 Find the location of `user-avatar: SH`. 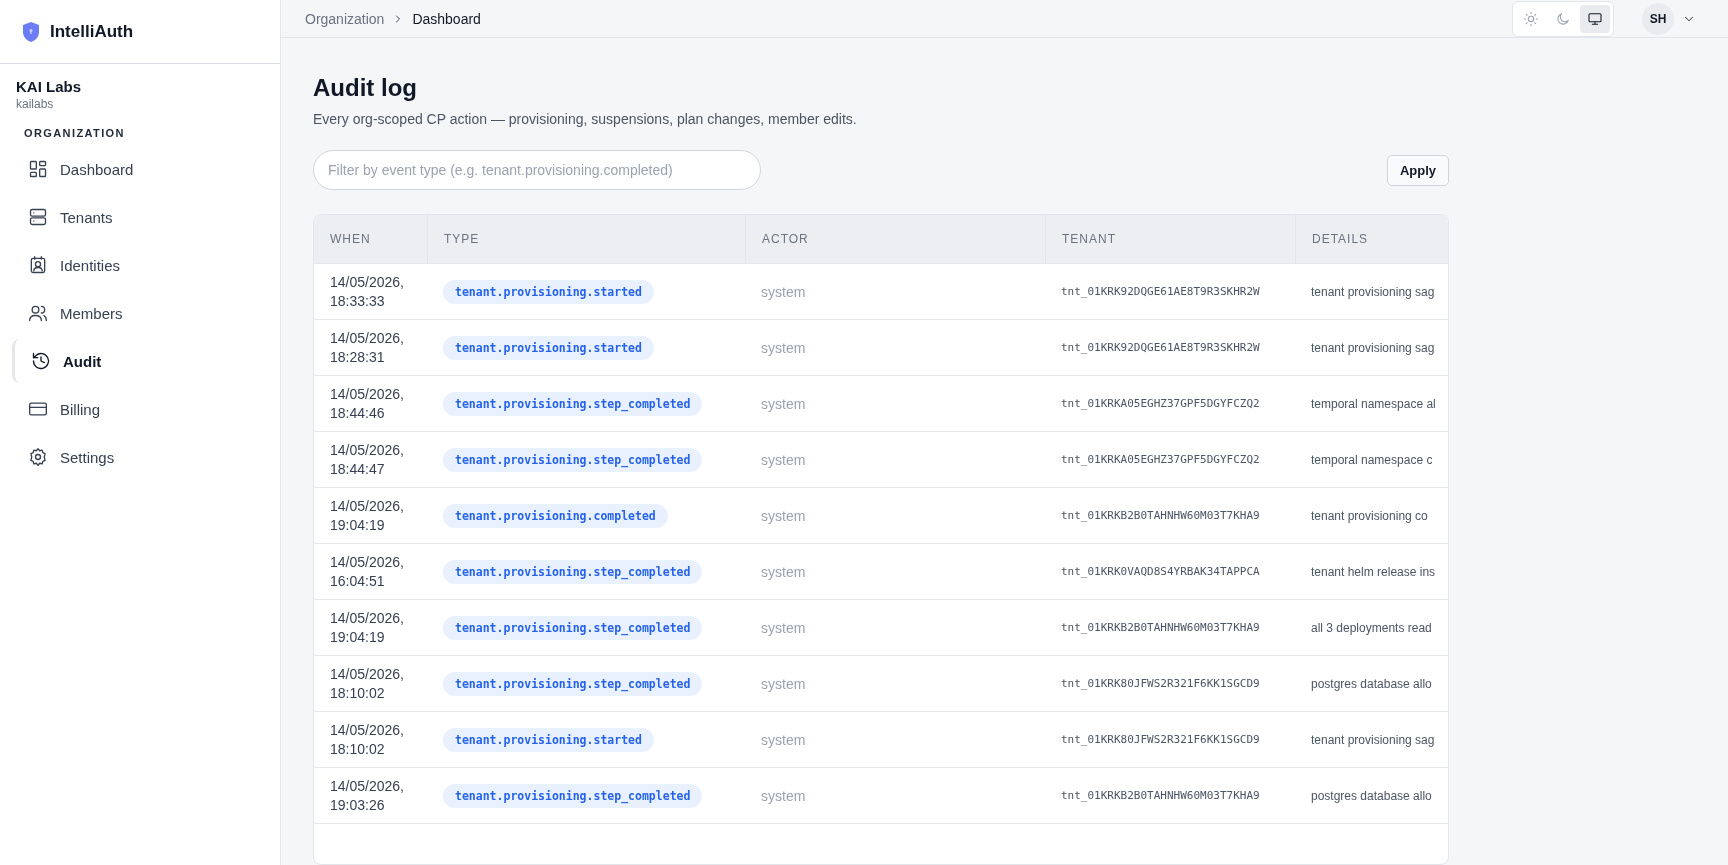

user-avatar: SH is located at coordinates (1658, 18).